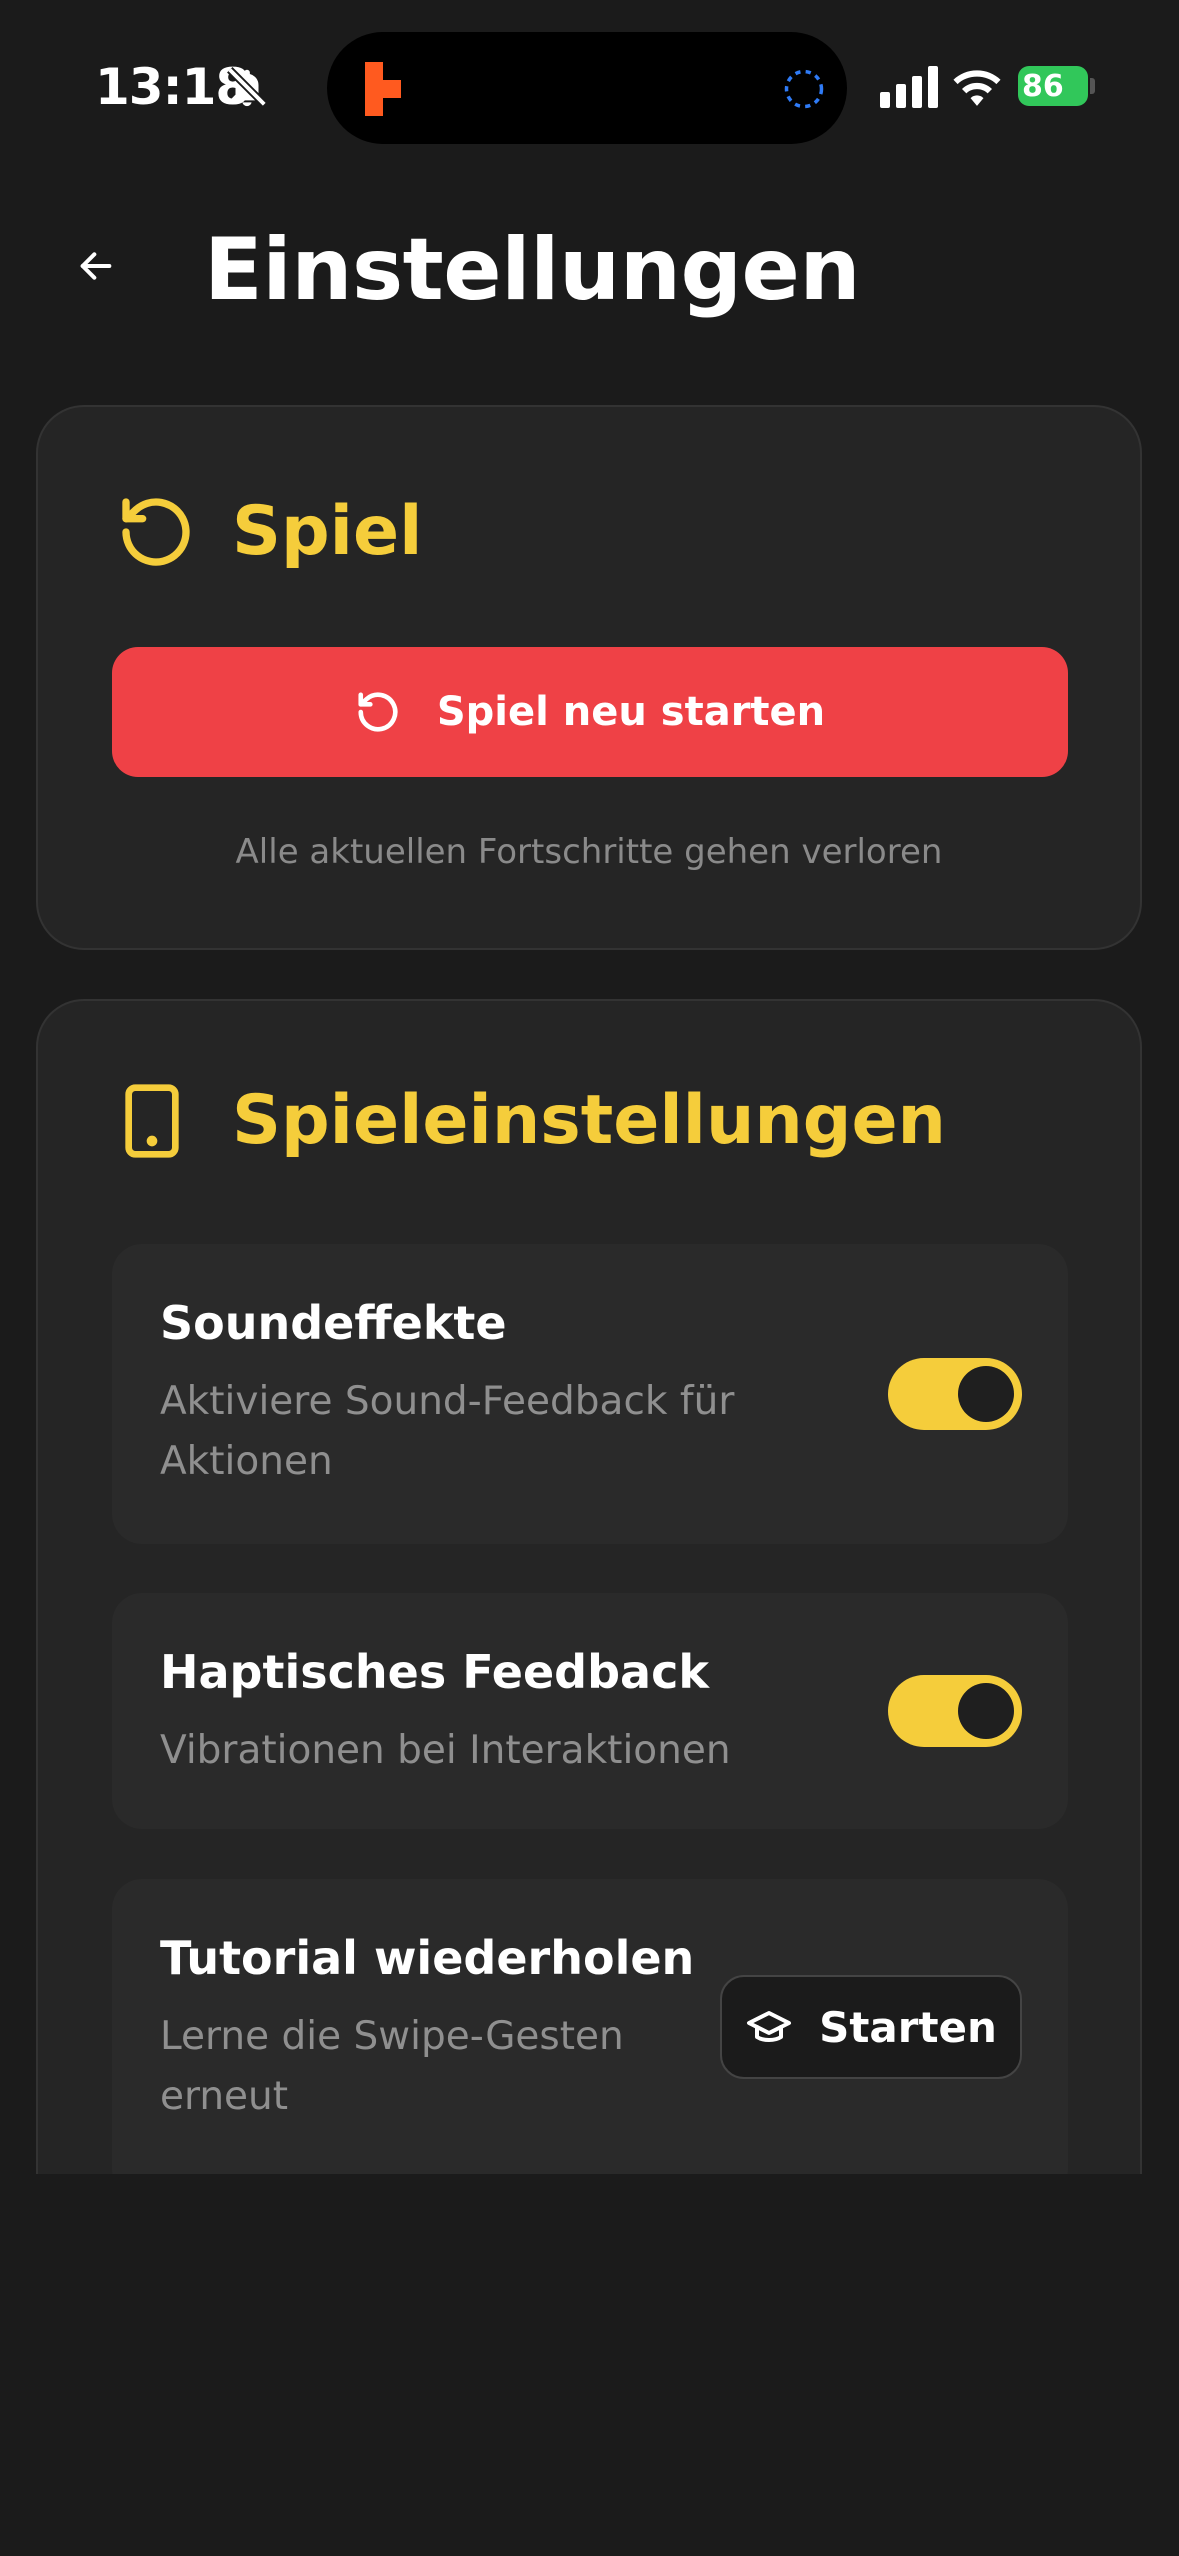 The height and width of the screenshot is (2556, 1179). Describe the element at coordinates (434, 1672) in the screenshot. I see `setting-title: Haptisches Feedback` at that location.